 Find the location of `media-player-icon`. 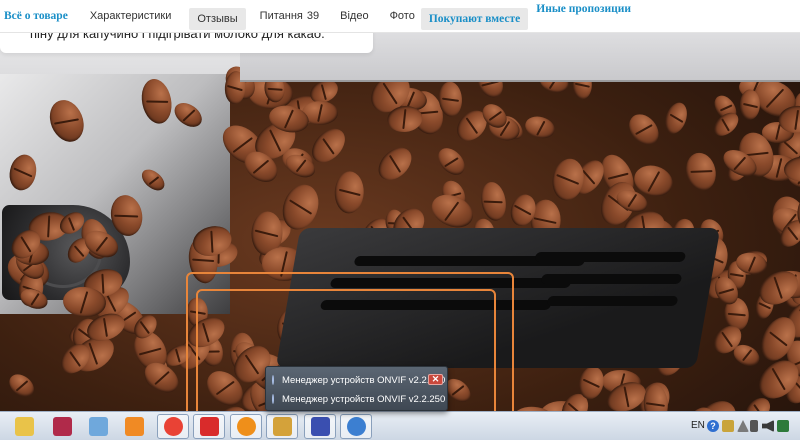

media-player-icon is located at coordinates (134, 426).